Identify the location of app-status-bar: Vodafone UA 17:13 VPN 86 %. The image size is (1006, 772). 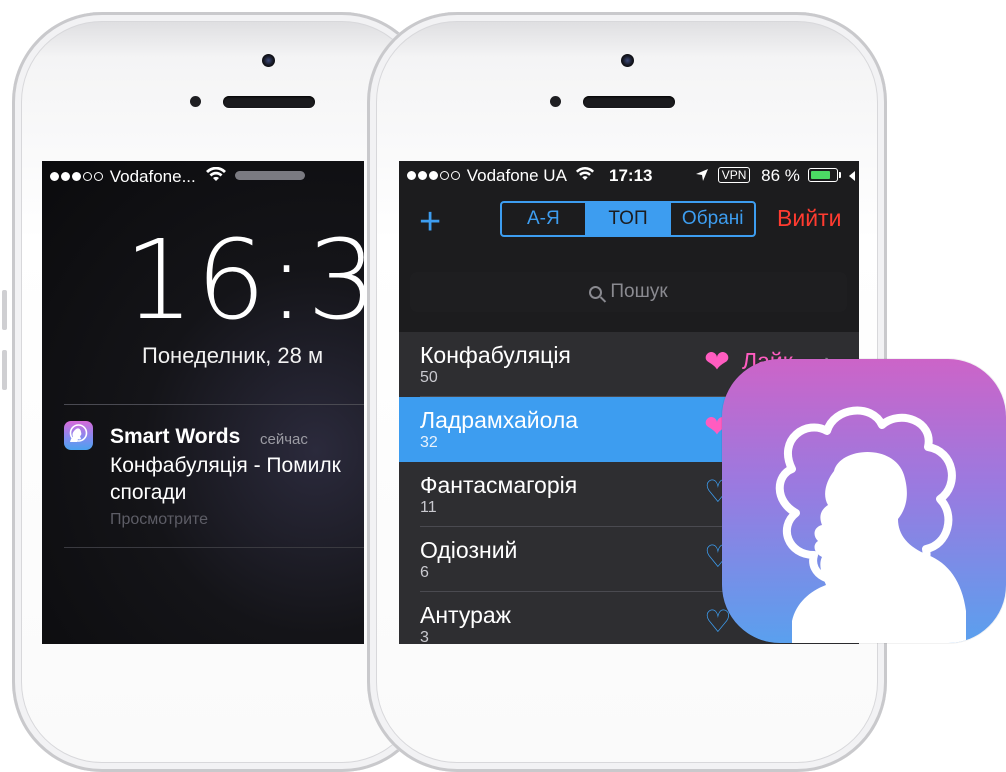
(629, 175).